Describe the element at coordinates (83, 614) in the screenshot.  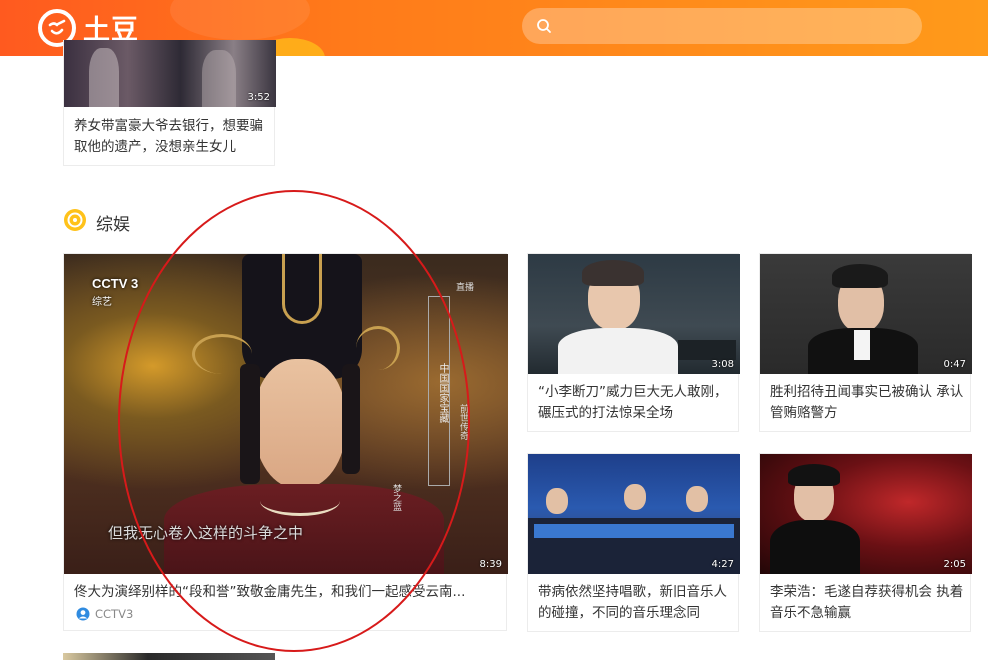
I see `channel-avatar-icon` at that location.